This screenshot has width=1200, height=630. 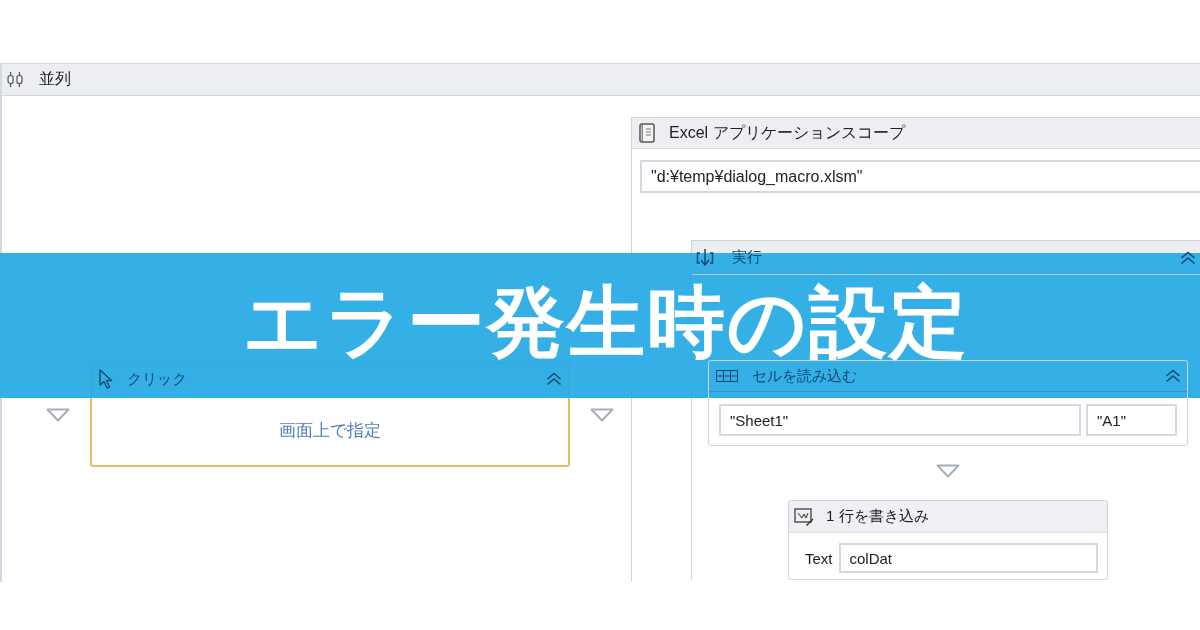 What do you see at coordinates (916, 133) in the screenshot?
I see `excel-scope-header: Excel アプリケーションスコープ` at bounding box center [916, 133].